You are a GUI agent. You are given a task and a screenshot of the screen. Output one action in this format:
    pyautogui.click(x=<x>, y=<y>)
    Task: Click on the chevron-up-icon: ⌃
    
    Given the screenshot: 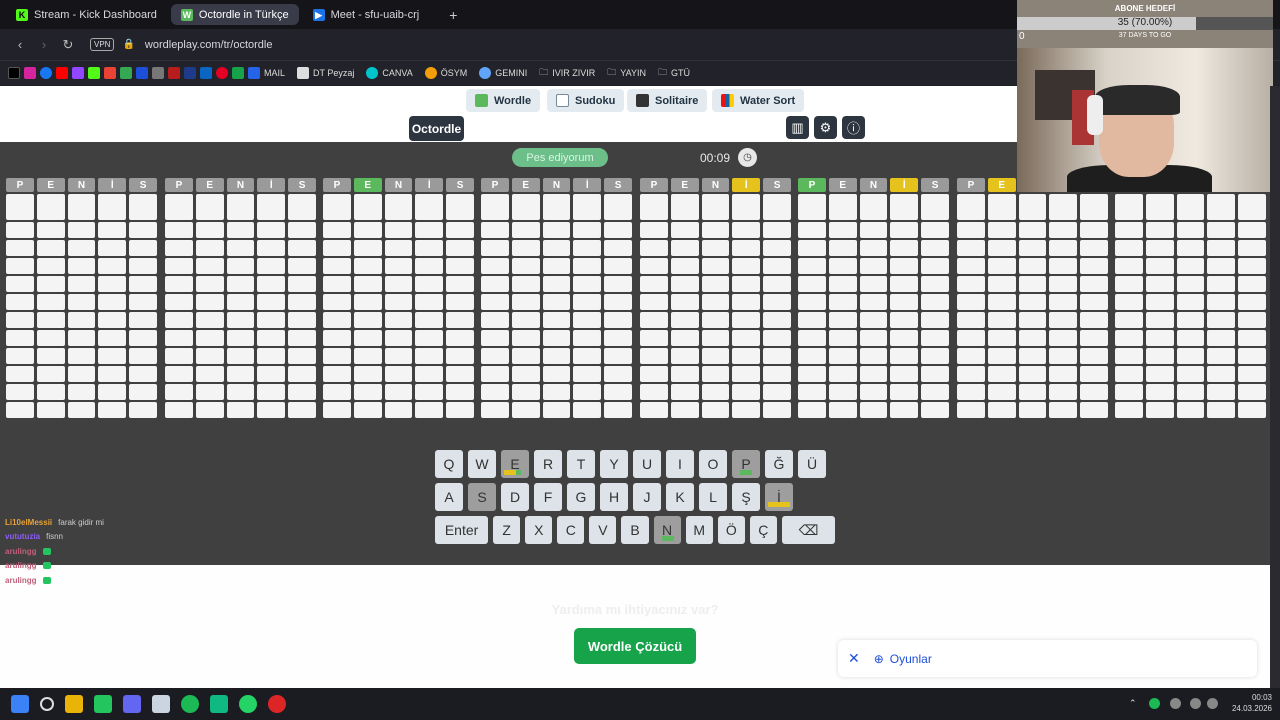 What is the action you would take?
    pyautogui.click(x=1134, y=703)
    